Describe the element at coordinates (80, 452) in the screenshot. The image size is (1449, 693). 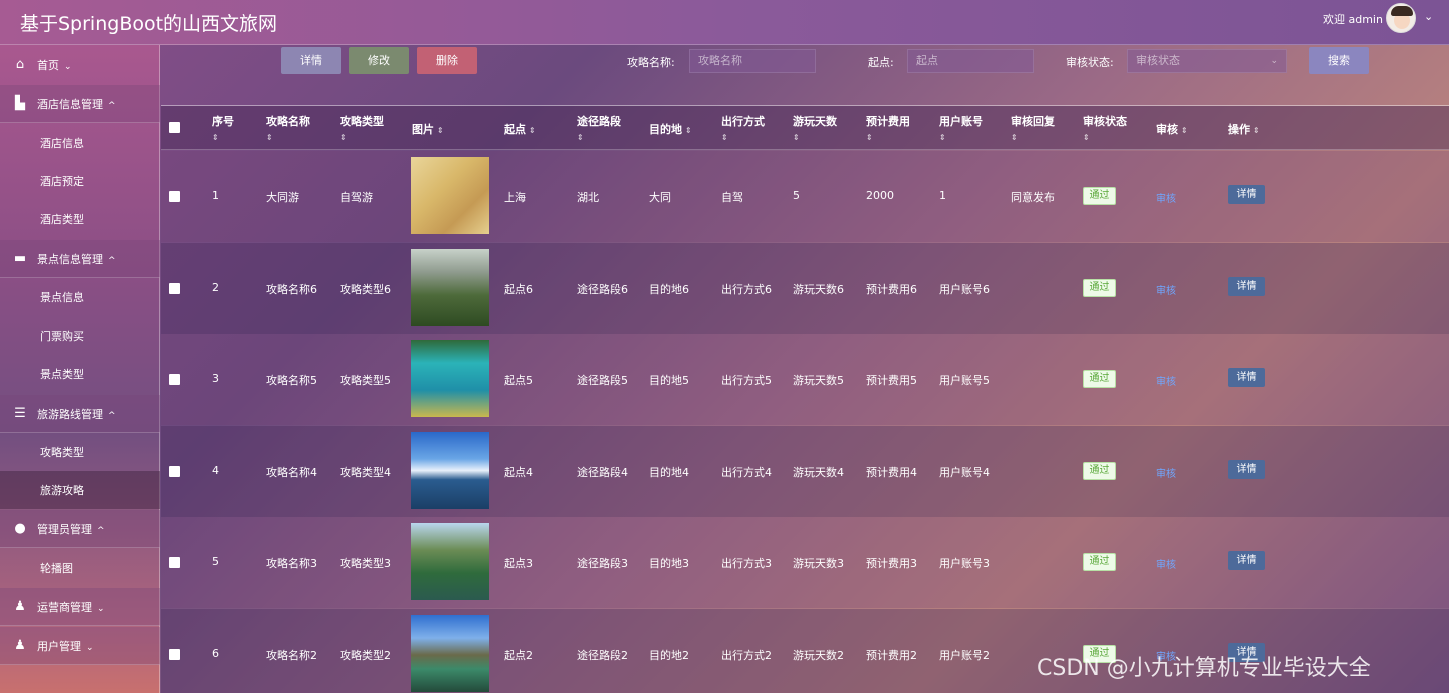
I see `sidebar-item-guide-type: 攻略类型` at that location.